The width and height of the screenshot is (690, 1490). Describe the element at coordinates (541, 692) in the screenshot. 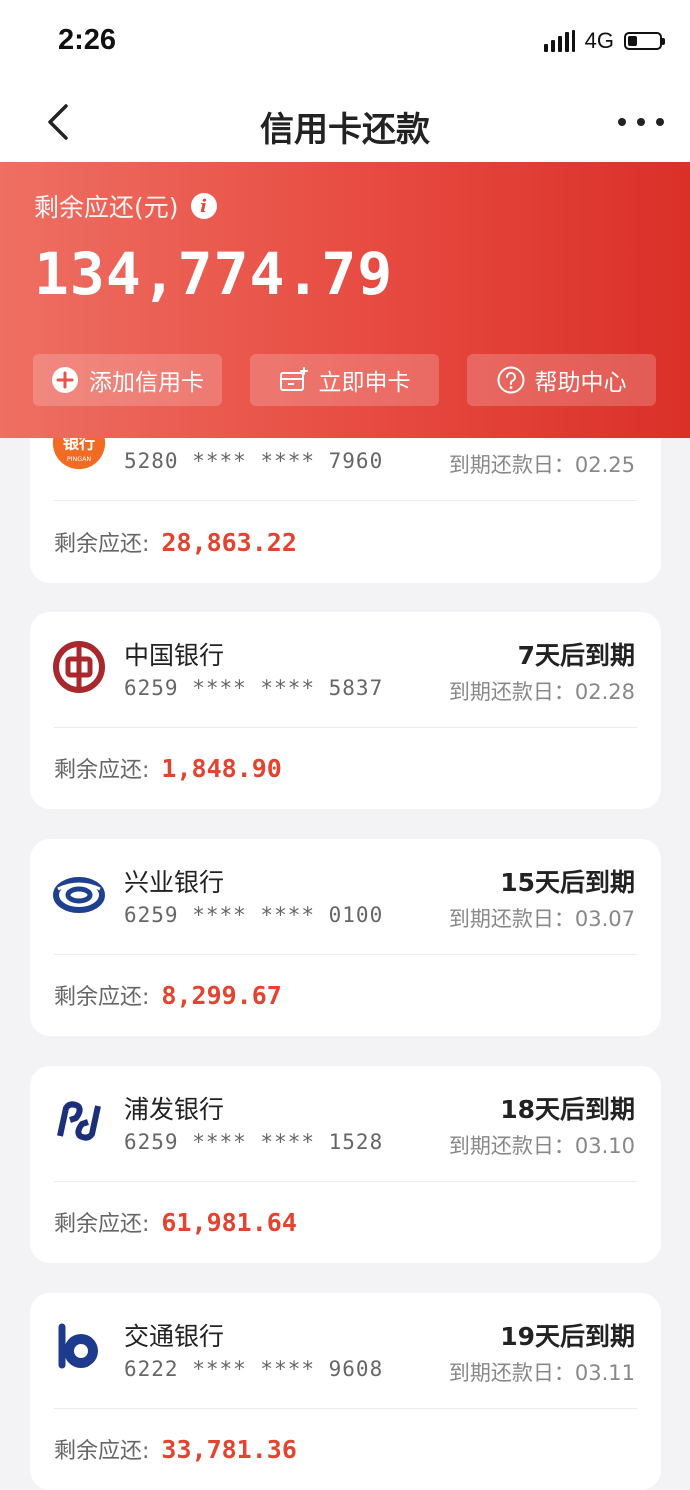

I see `due-date: 到期还款日：02.28` at that location.